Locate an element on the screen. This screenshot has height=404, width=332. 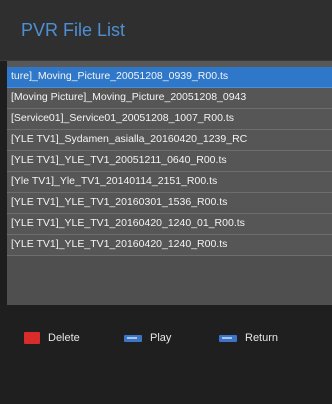
return-label: Return is located at coordinates (262, 338).